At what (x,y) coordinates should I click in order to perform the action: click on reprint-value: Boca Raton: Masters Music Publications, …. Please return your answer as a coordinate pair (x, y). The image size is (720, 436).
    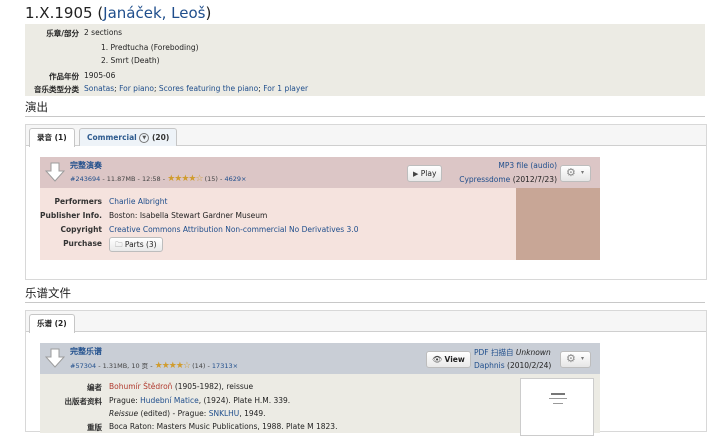
    Looking at the image, I should click on (223, 426).